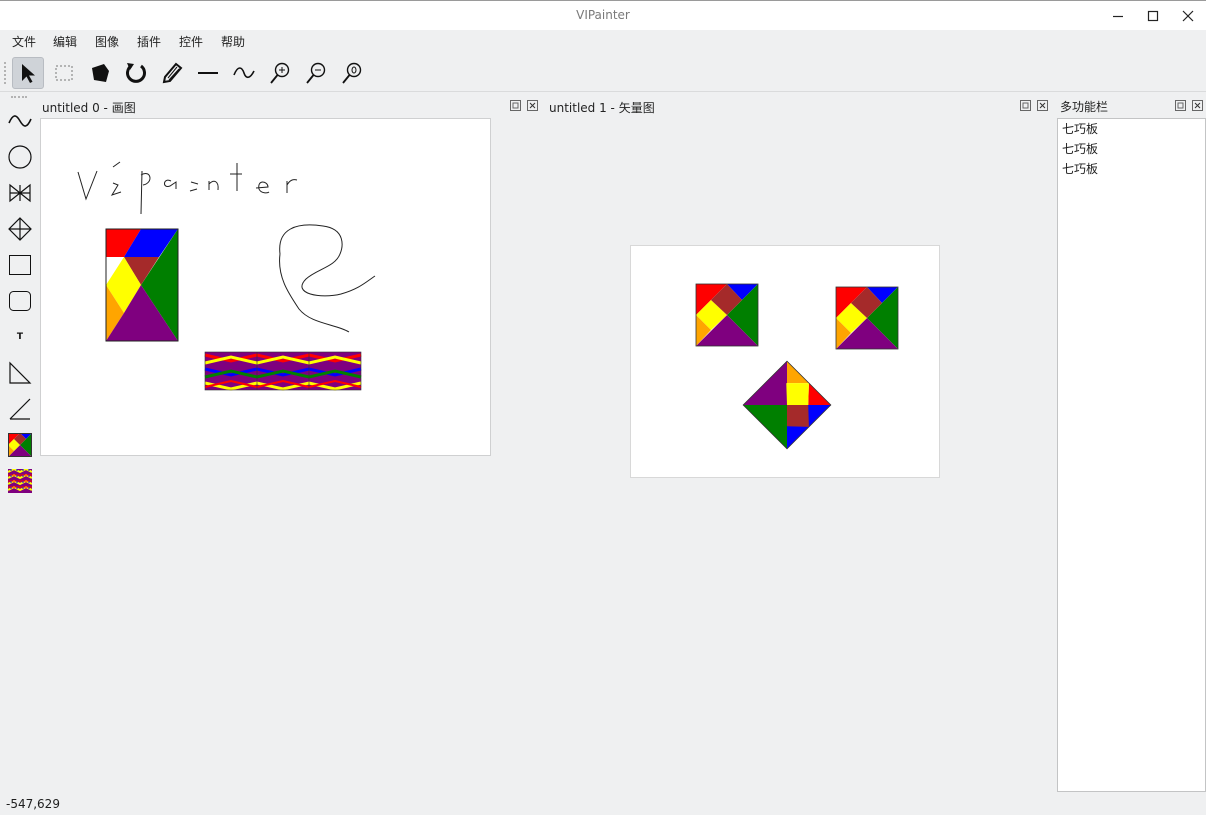  I want to click on rect-select-tool-button, so click(64, 73).